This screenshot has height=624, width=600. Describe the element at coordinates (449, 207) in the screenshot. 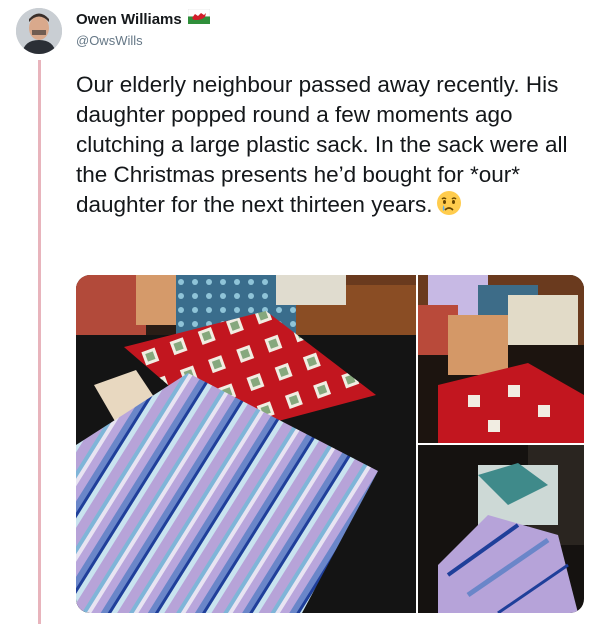

I see `crying-face-icon` at that location.